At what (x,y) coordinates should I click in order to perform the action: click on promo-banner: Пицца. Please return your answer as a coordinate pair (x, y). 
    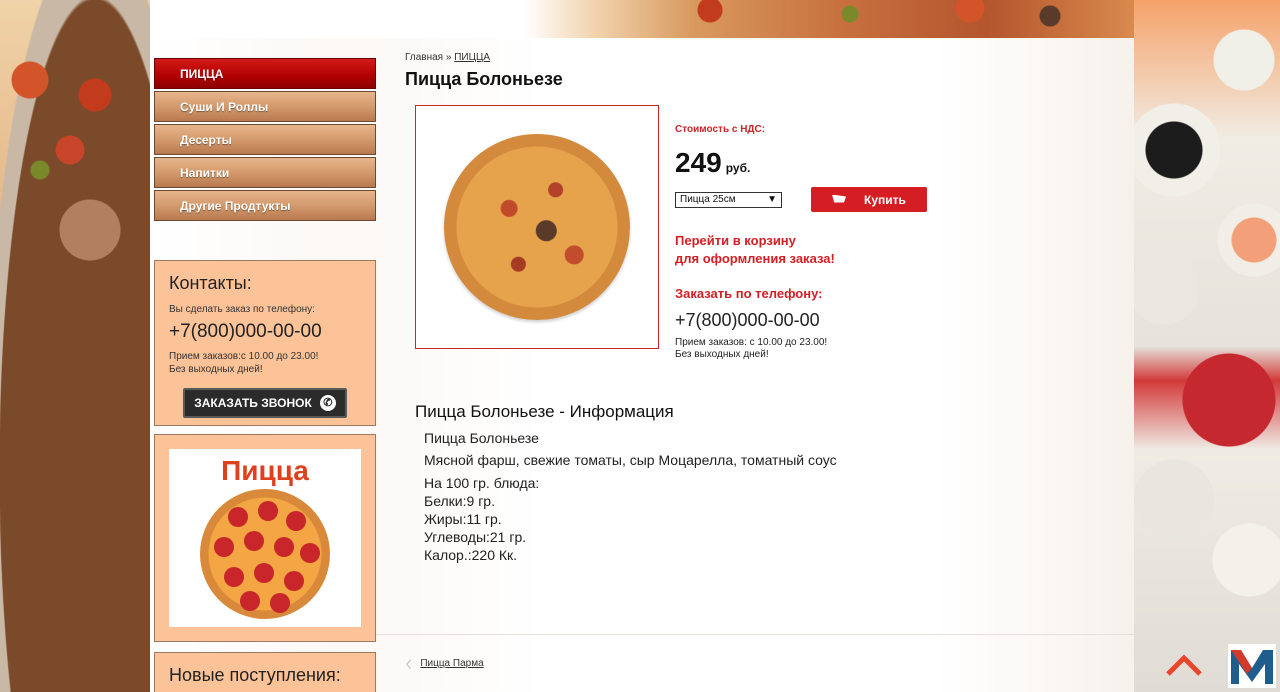
    Looking at the image, I should click on (265, 538).